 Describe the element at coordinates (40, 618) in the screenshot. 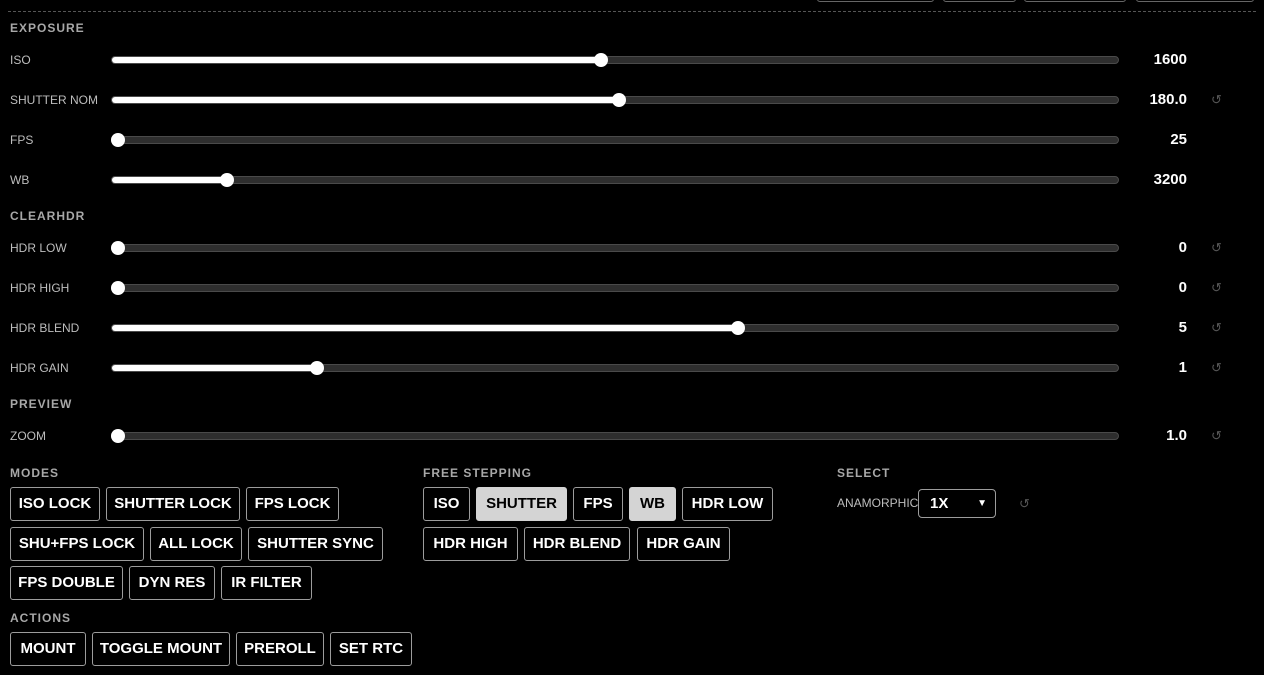

I see `section-title-actions: ACTIONS` at that location.